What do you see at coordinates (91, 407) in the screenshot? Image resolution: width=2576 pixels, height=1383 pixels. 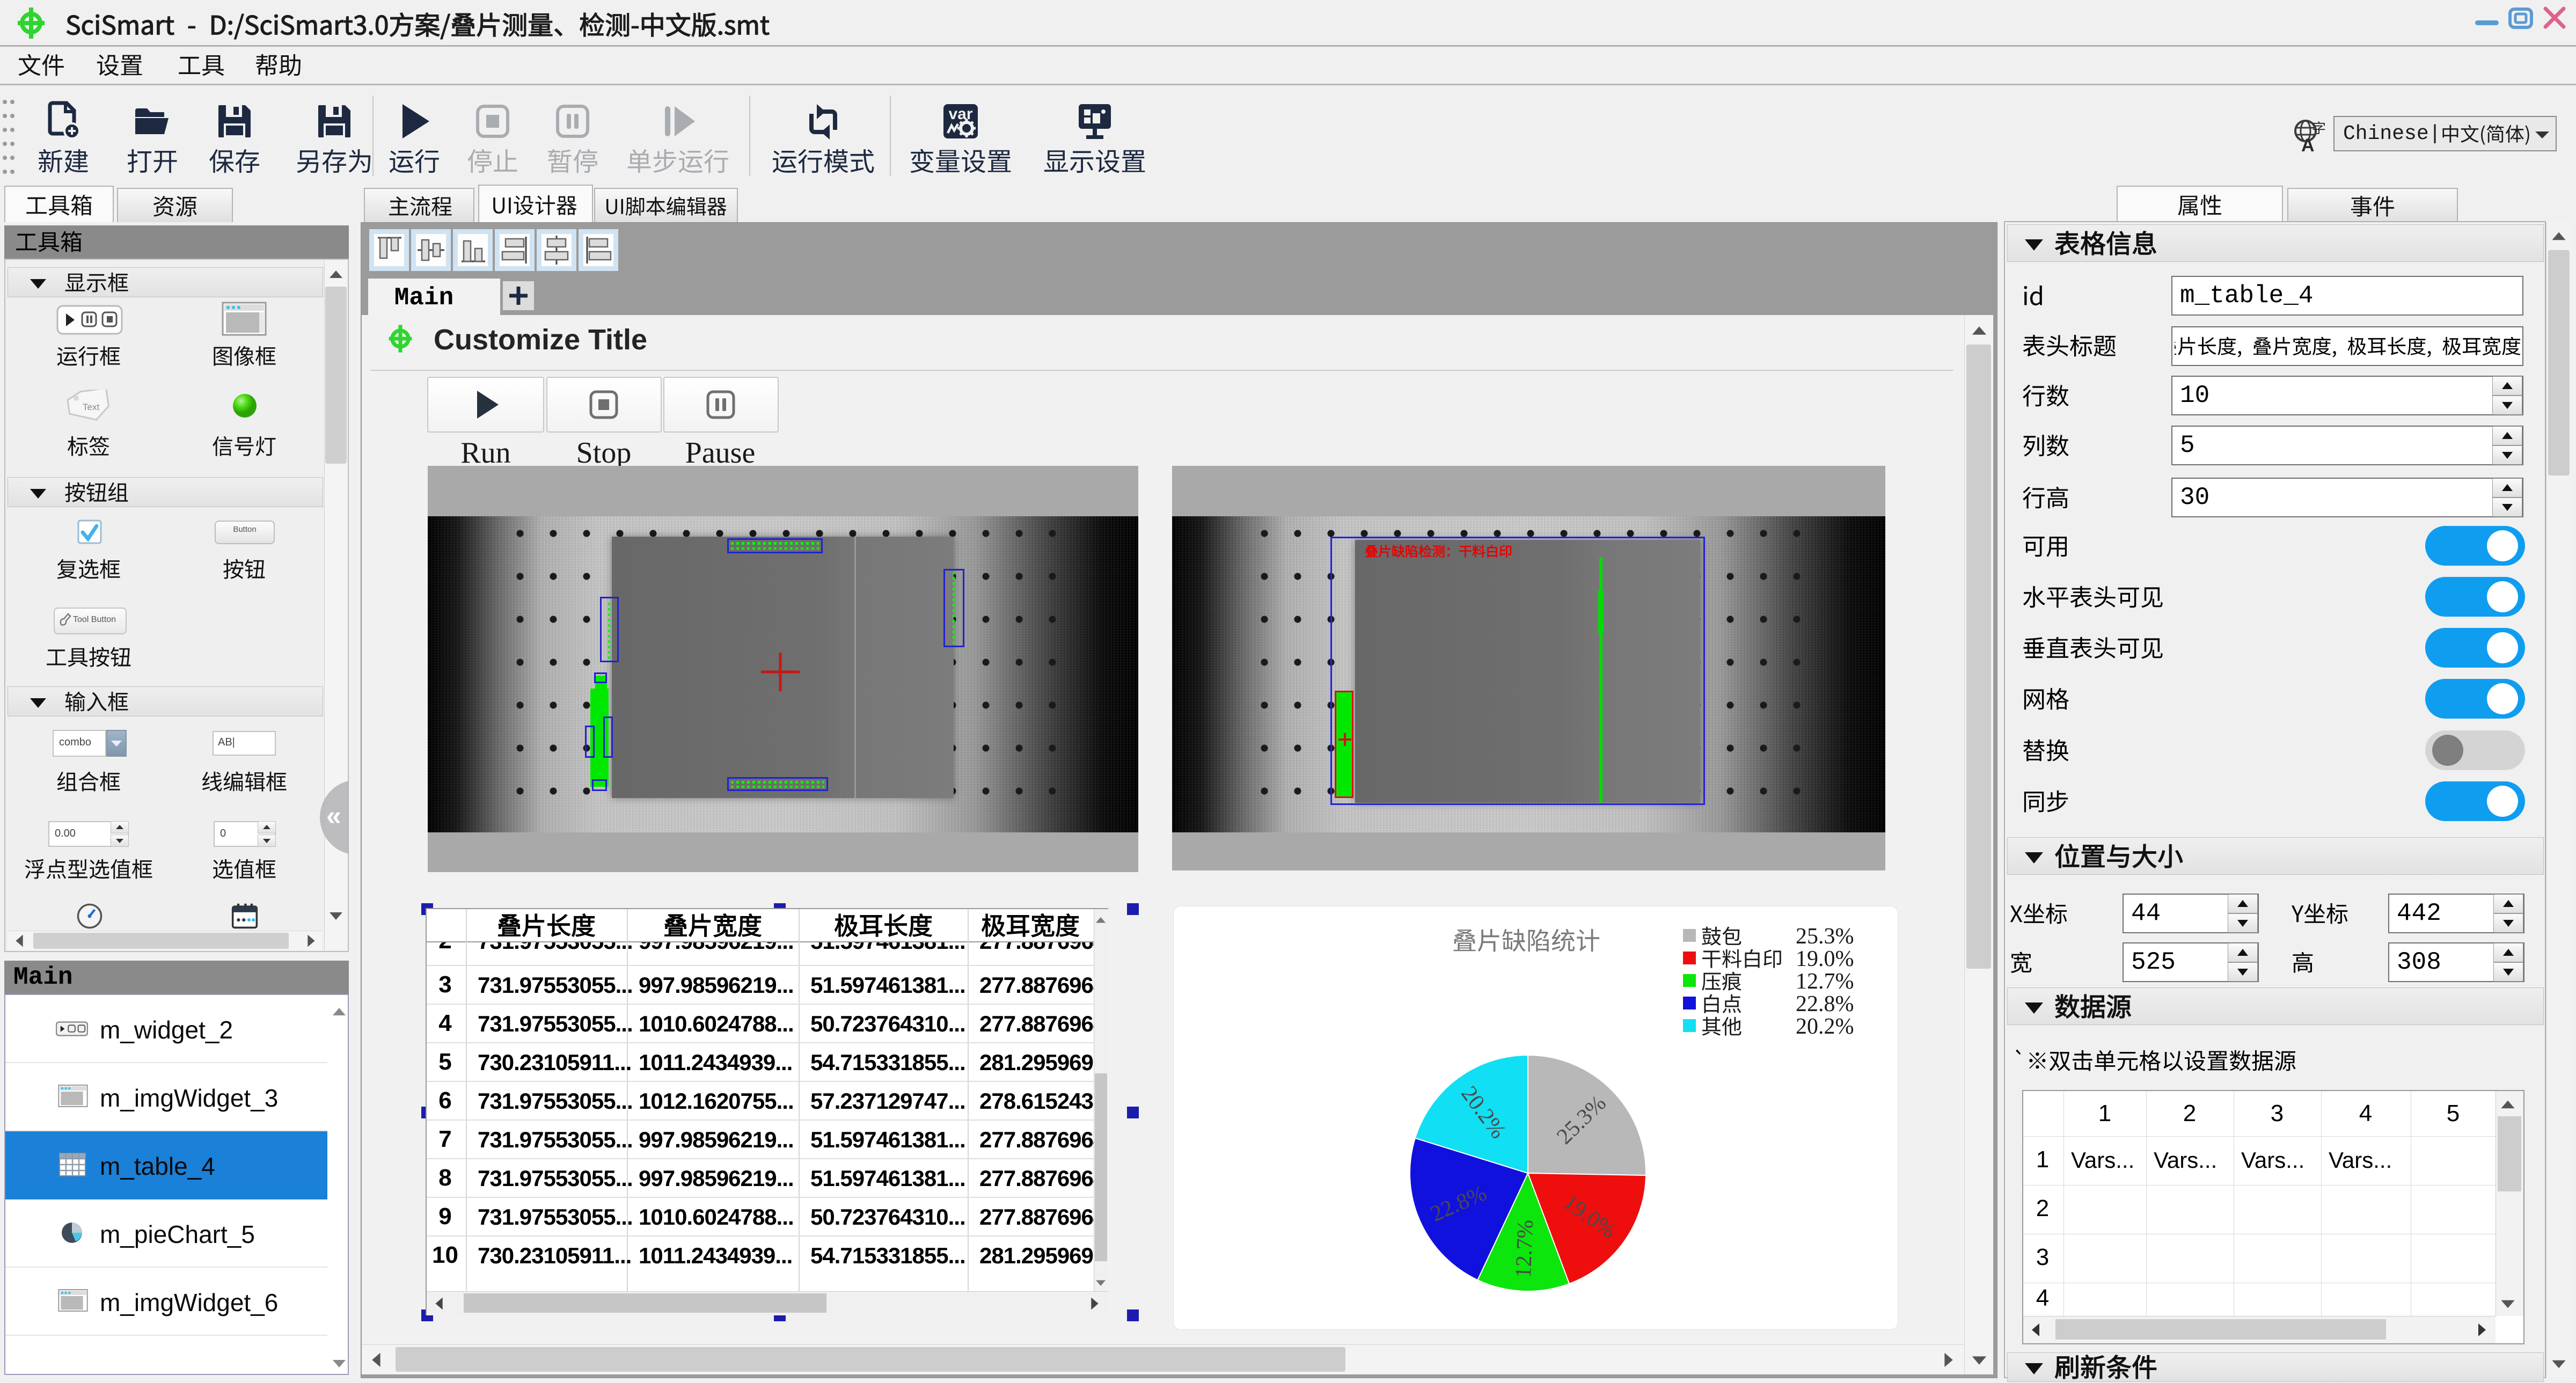 I see `svg-text: Text` at bounding box center [91, 407].